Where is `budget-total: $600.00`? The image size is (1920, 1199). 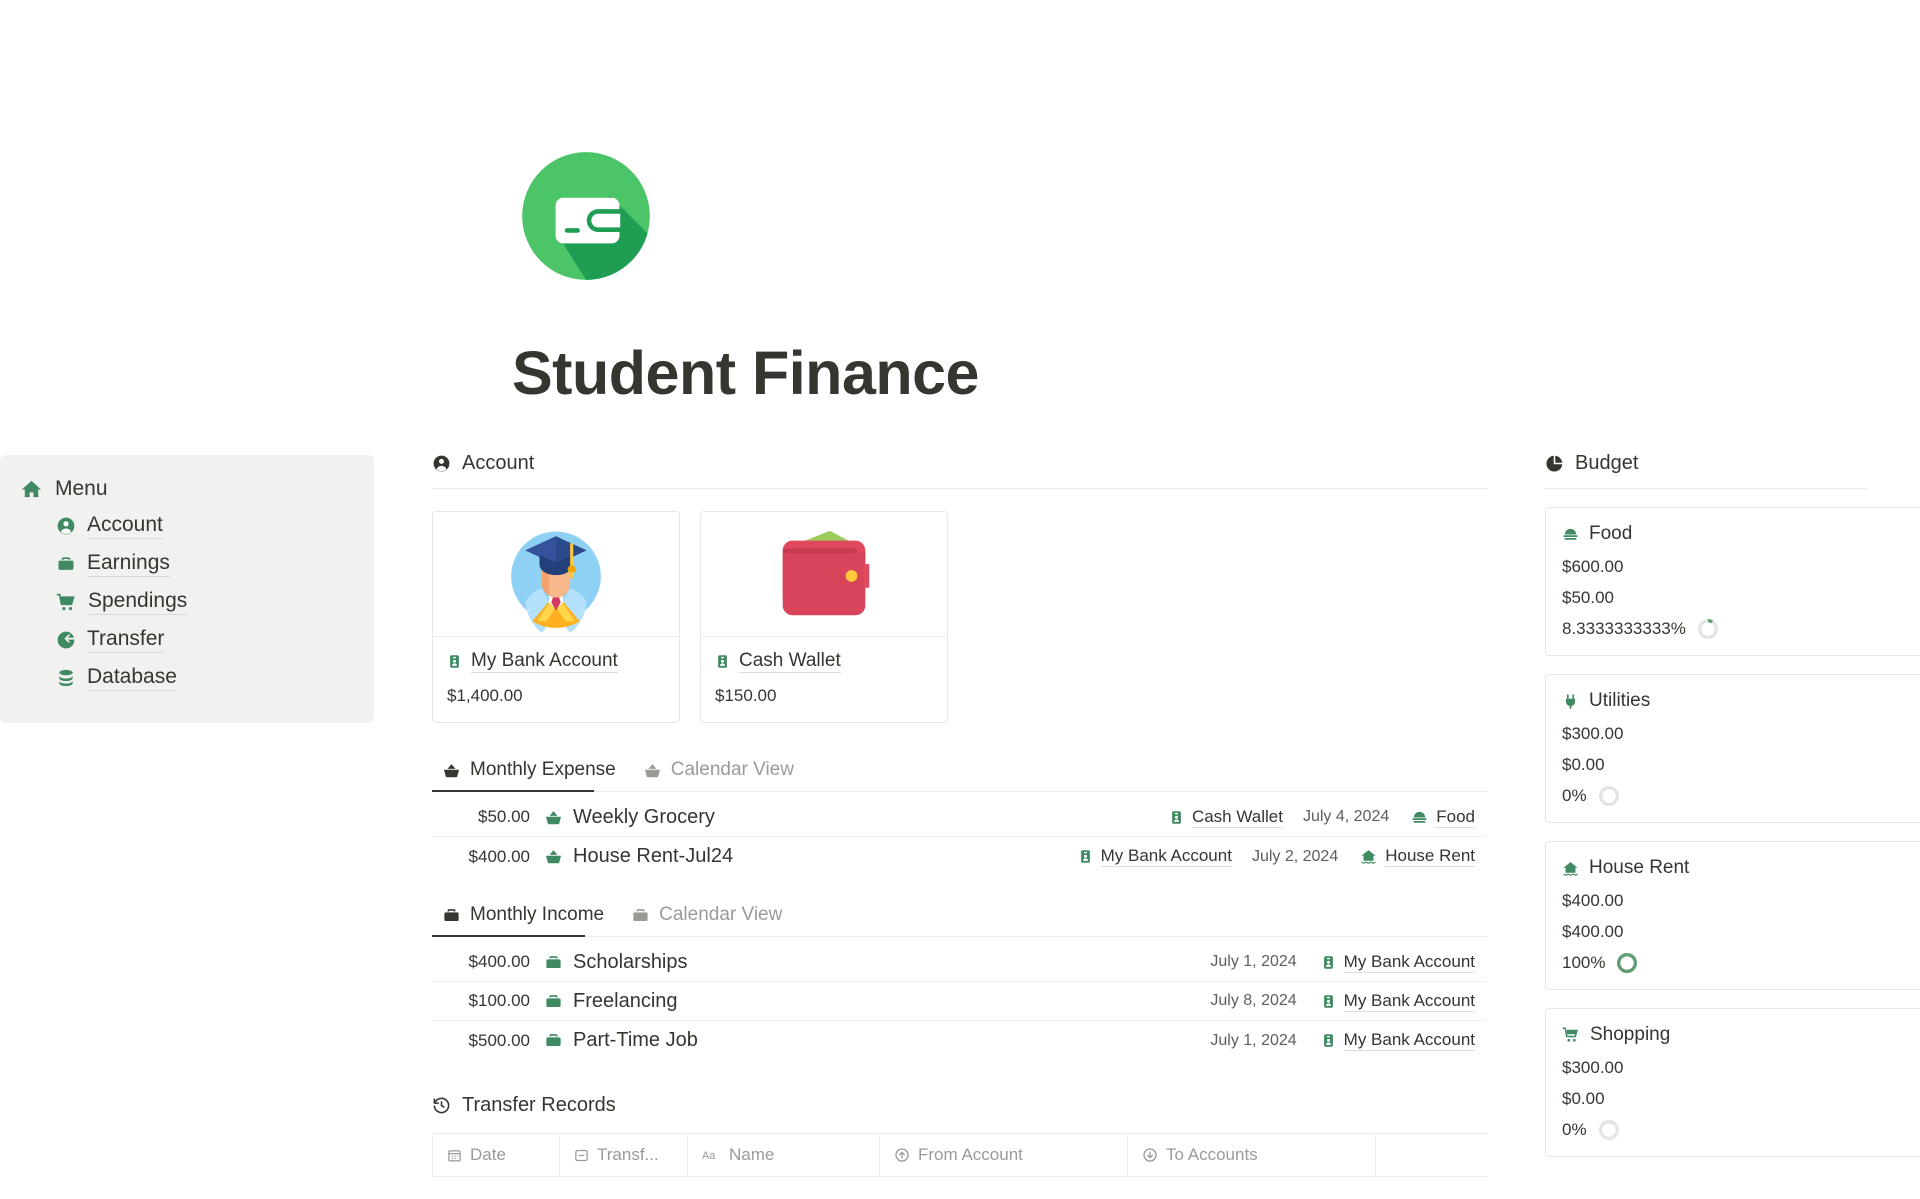 budget-total: $600.00 is located at coordinates (1593, 566).